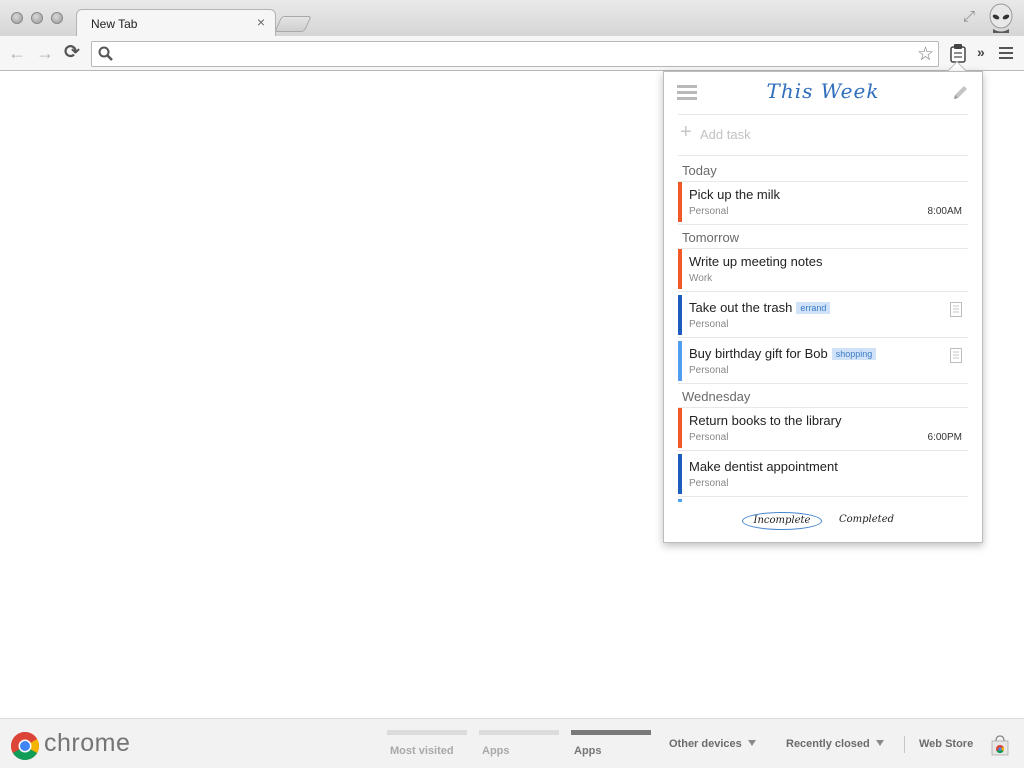 This screenshot has height=768, width=1024. I want to click on task-title-text: Return books to the library, so click(765, 420).